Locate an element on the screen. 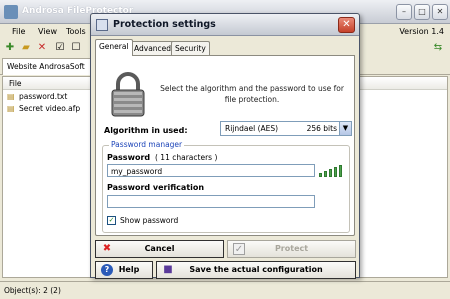  padlock-icon is located at coordinates (128, 94).